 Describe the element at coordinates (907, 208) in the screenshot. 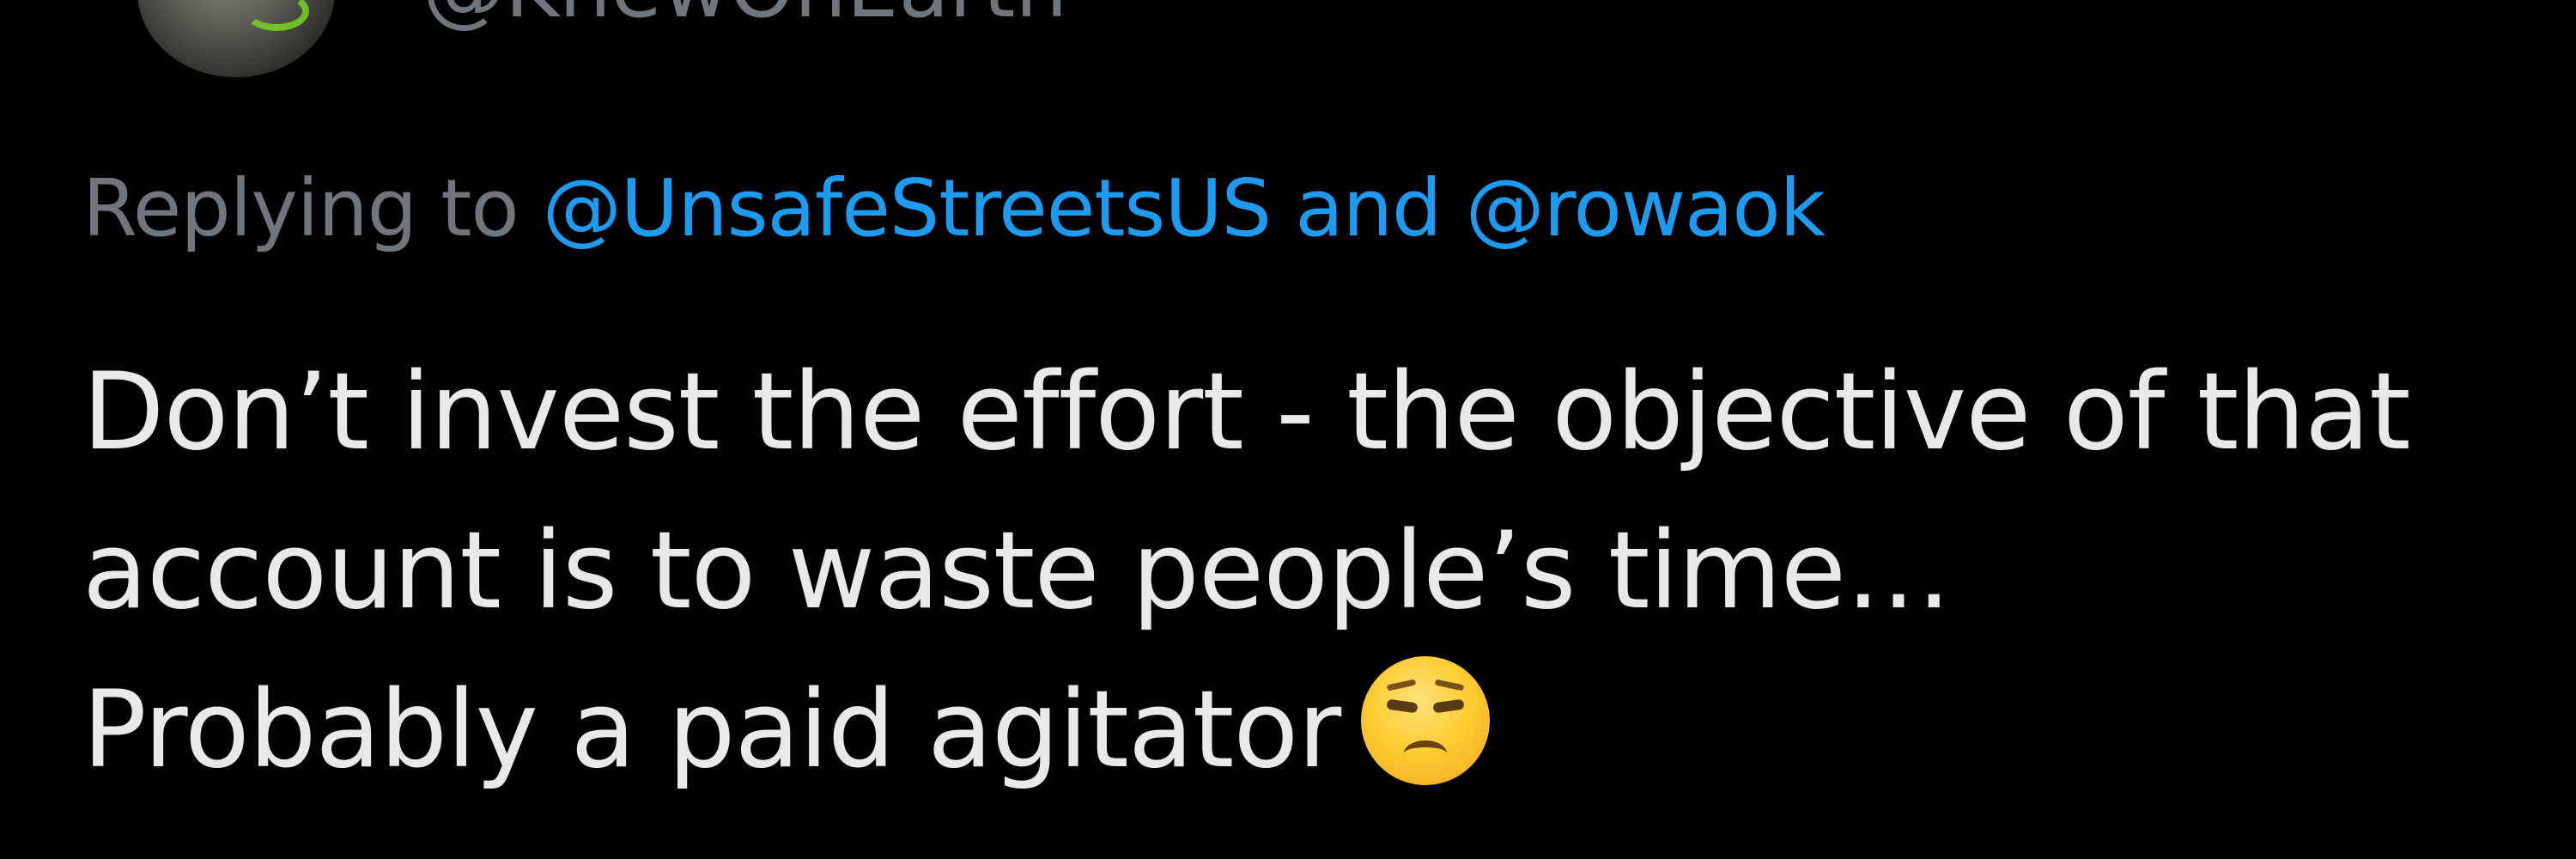

I see `reply-mention-unsafestreetsus: @UnsafeStreetsUS` at that location.